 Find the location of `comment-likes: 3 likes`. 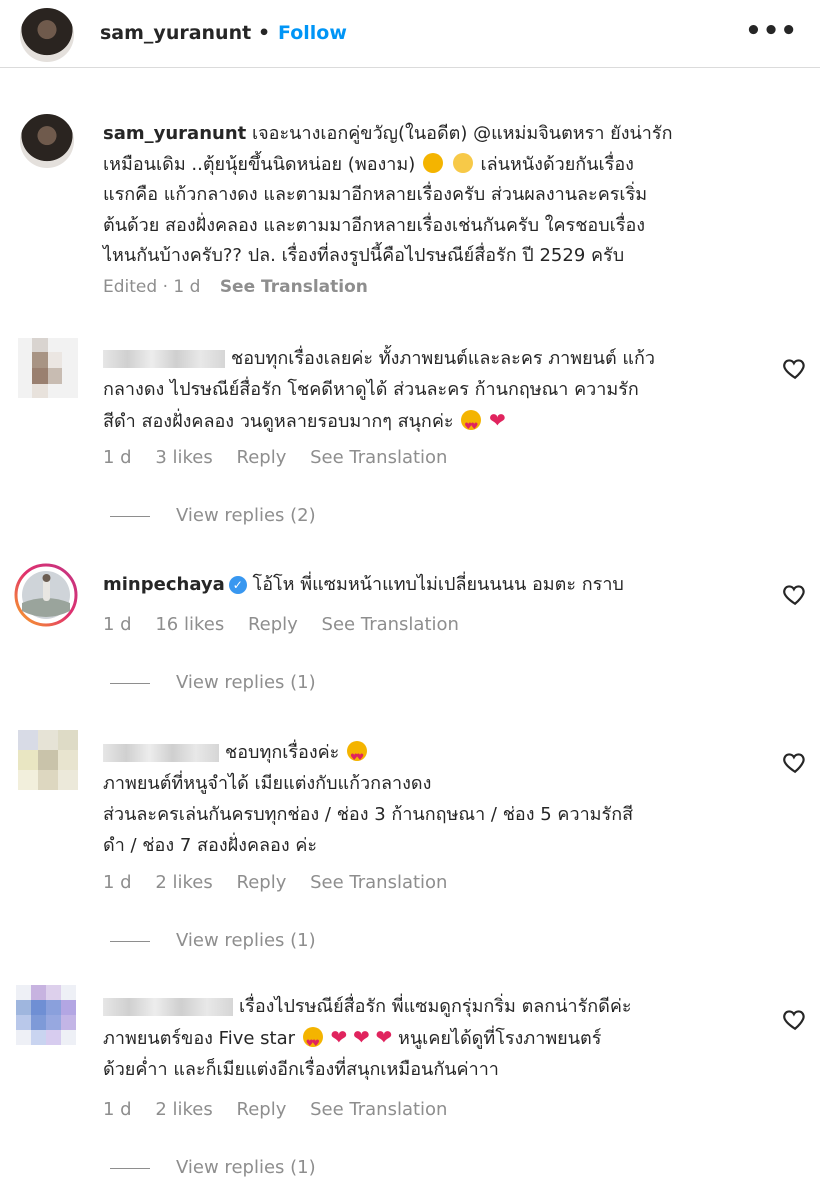

comment-likes: 3 likes is located at coordinates (183, 457).